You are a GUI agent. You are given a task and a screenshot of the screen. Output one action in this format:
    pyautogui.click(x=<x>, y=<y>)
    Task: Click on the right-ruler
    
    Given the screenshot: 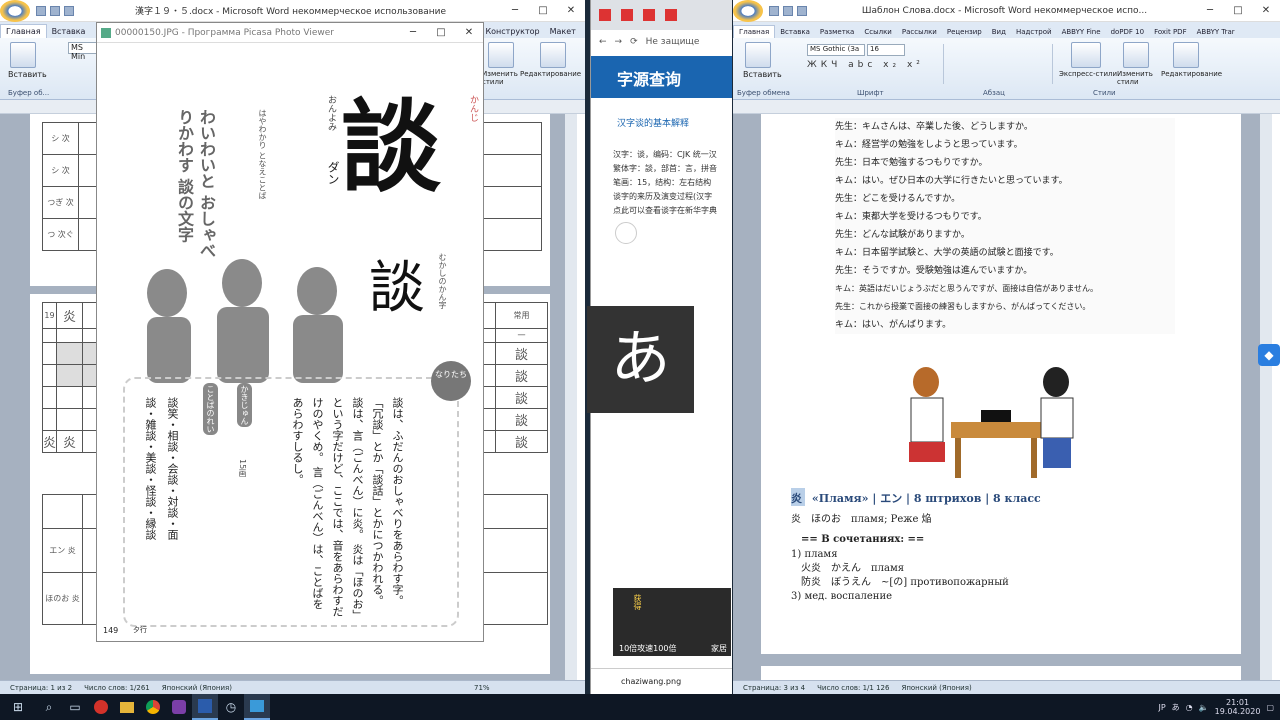 What is the action you would take?
    pyautogui.click(x=1006, y=107)
    